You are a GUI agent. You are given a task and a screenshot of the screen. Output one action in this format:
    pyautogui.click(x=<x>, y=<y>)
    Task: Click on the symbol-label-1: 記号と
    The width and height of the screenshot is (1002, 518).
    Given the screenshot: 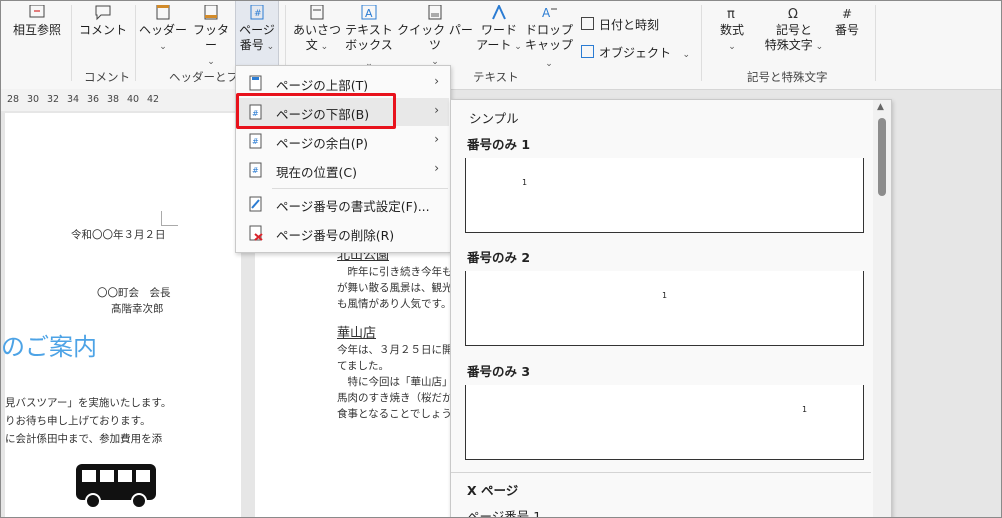 What is the action you would take?
    pyautogui.click(x=793, y=30)
    